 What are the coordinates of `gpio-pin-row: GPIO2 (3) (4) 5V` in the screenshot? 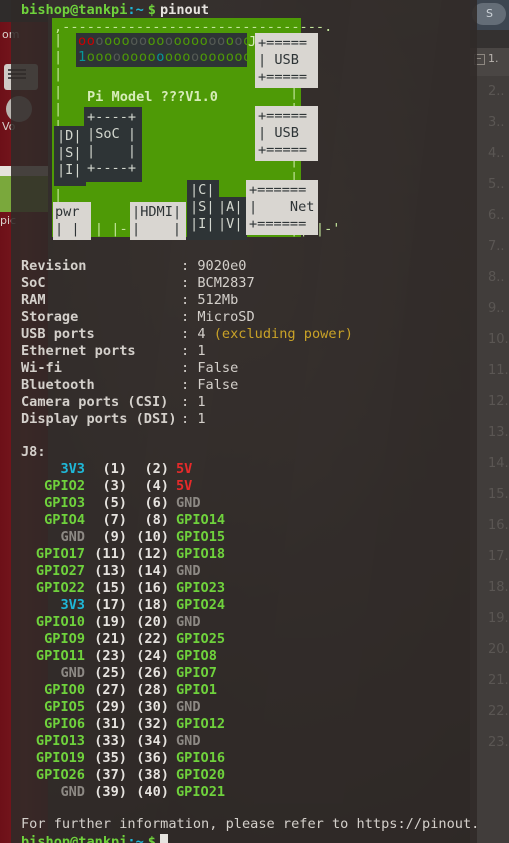 It's located at (106, 486).